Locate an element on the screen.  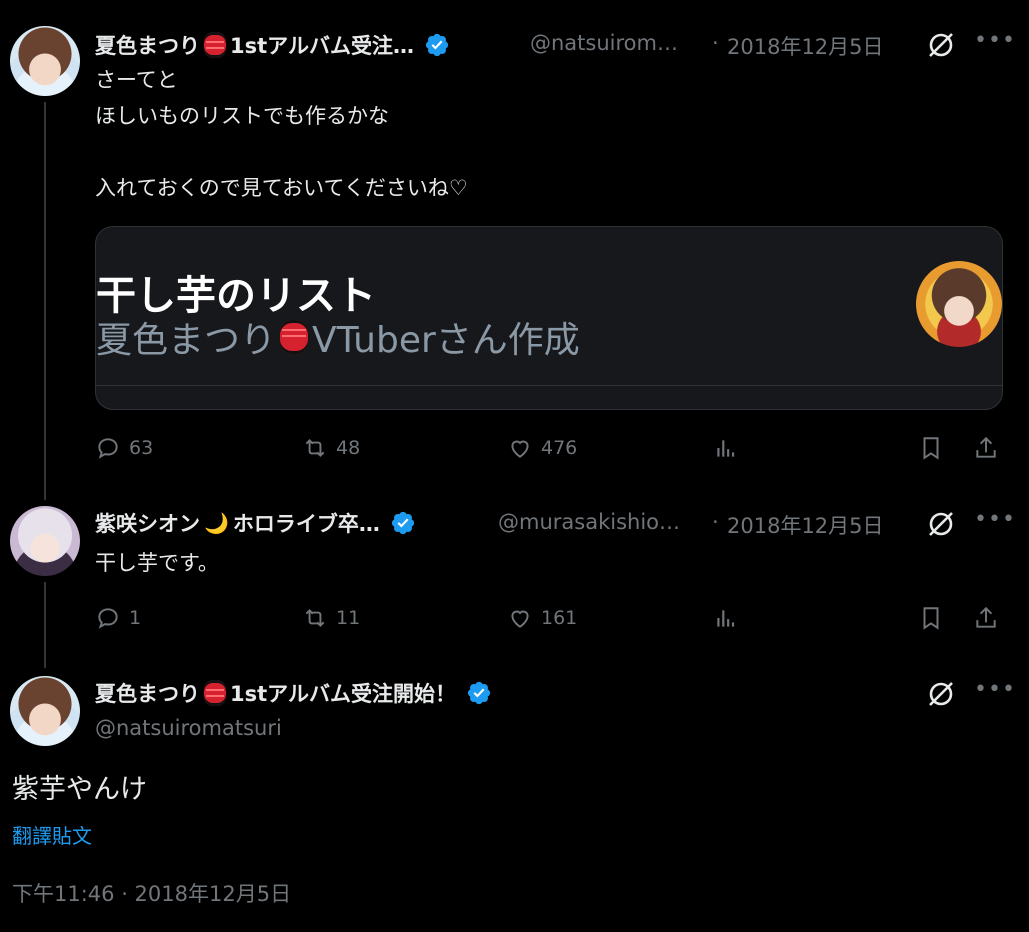
tweet-timestamp: 下午11:46 · 2018年12月5日 is located at coordinates (151, 893).